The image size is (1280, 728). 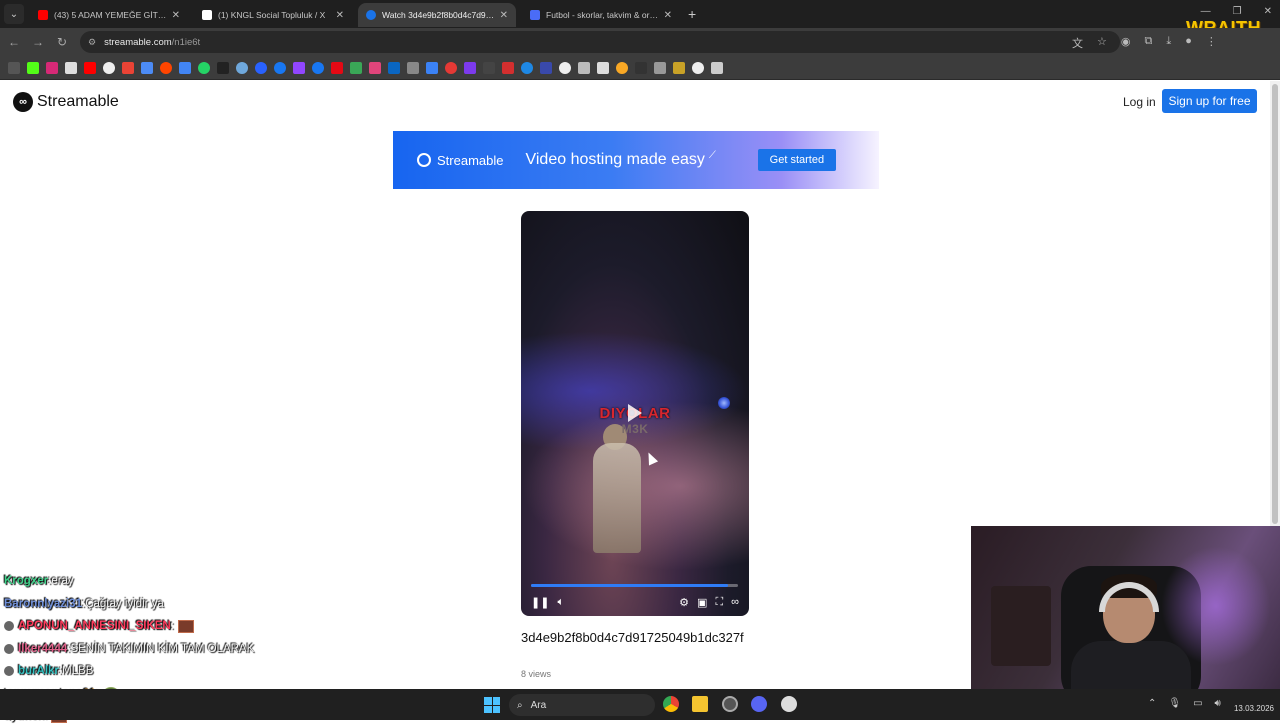 What do you see at coordinates (759, 704) in the screenshot?
I see `discord-icon` at bounding box center [759, 704].